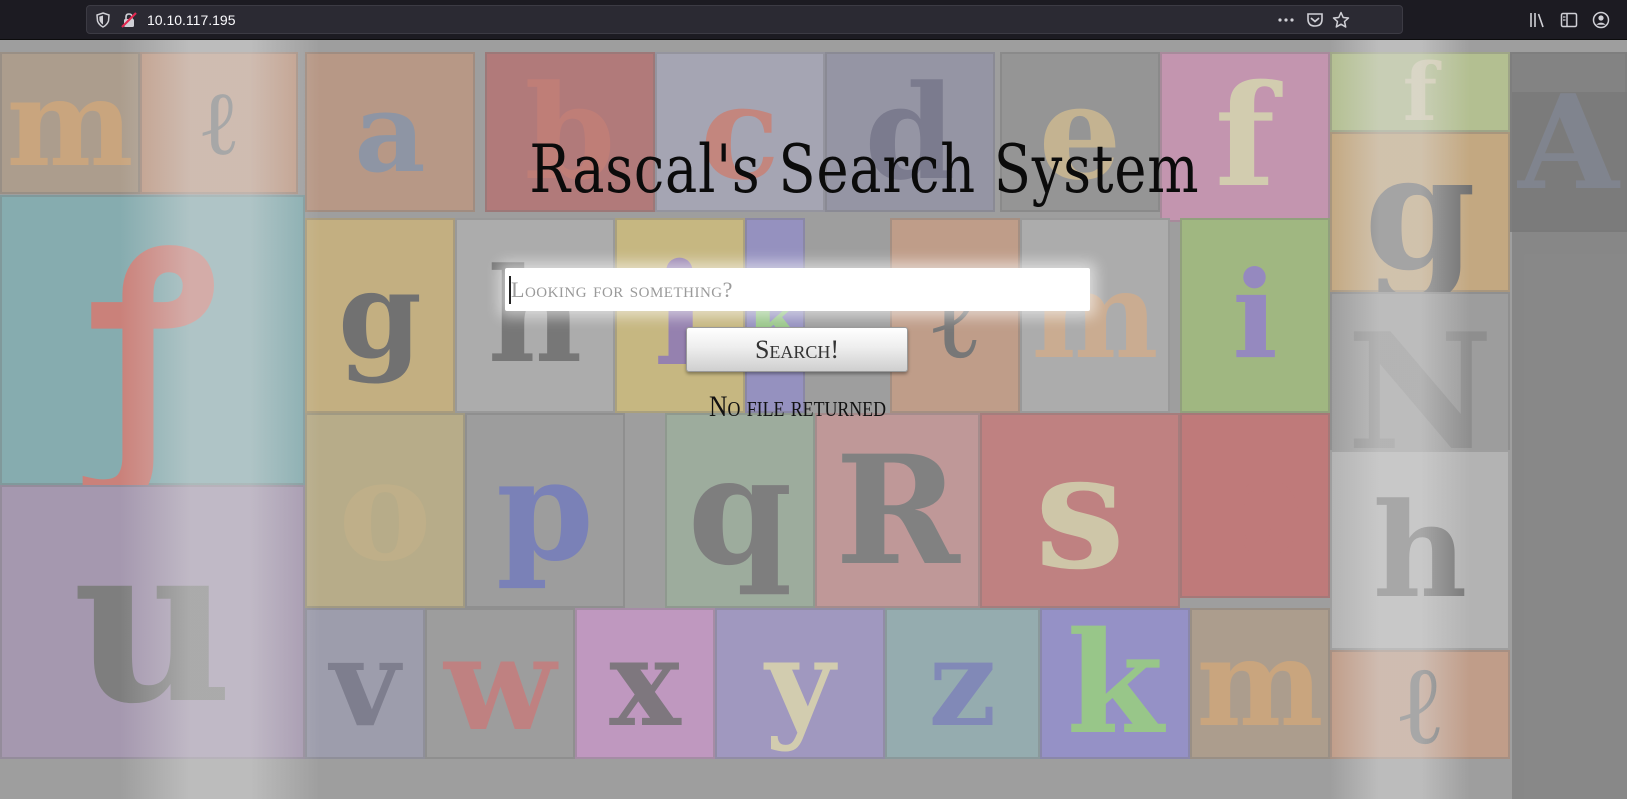 The image size is (1627, 799). What do you see at coordinates (1315, 20) in the screenshot?
I see `pocket-icon` at bounding box center [1315, 20].